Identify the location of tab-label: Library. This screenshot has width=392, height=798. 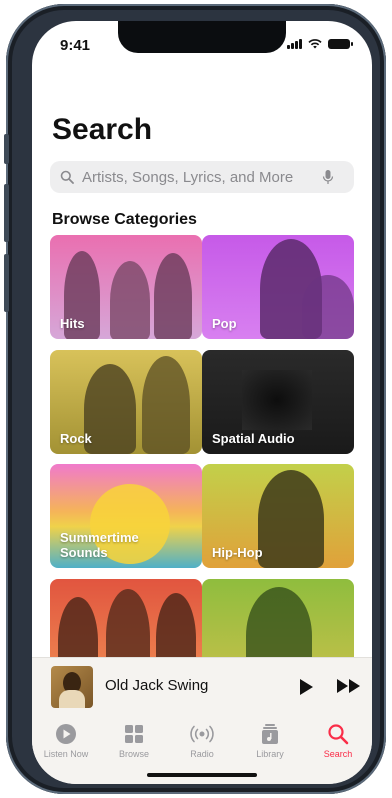
(270, 754).